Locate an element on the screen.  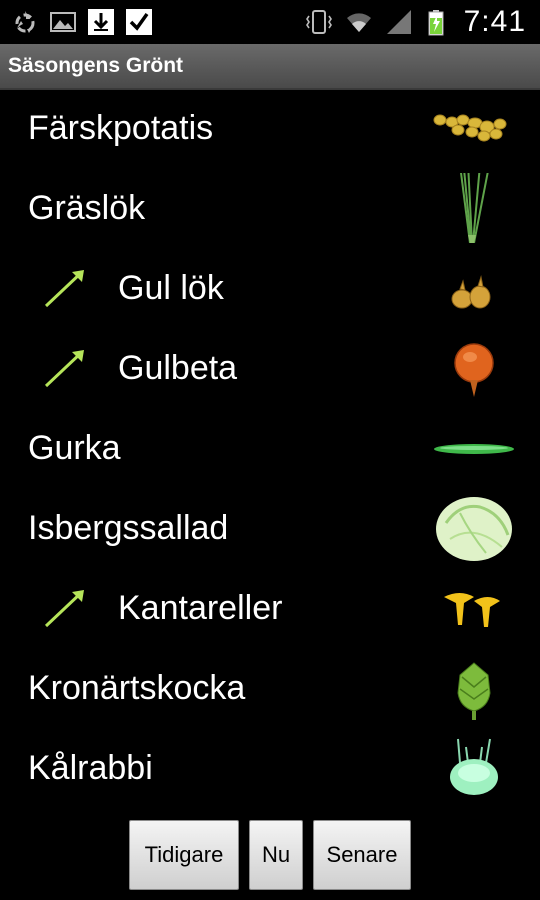
list-item: Kålrabbi is located at coordinates (270, 768).